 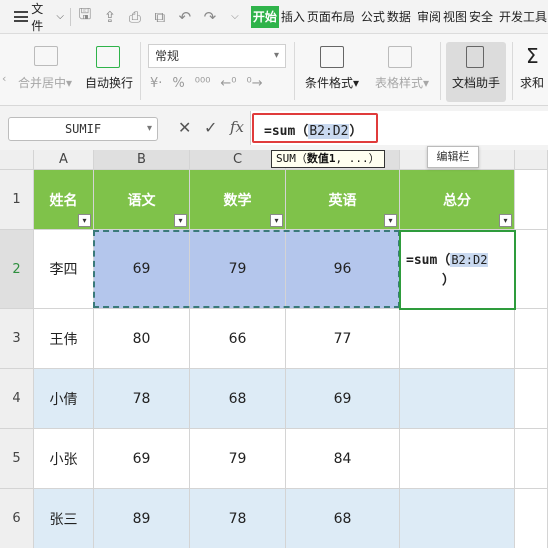 I want to click on ribbon-scroll-left-icon: ‹, so click(x=4, y=78).